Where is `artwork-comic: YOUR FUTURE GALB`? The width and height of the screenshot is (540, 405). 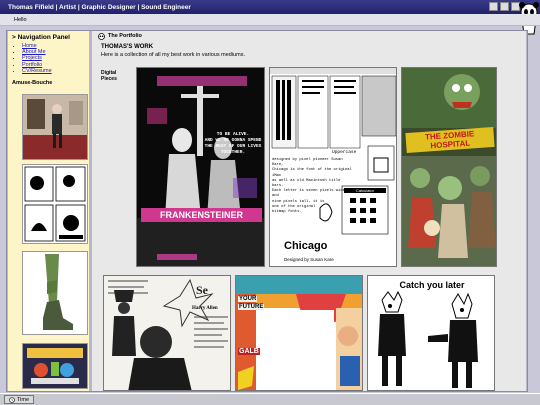
artwork-comic: YOUR FUTURE GALB is located at coordinates (299, 333).